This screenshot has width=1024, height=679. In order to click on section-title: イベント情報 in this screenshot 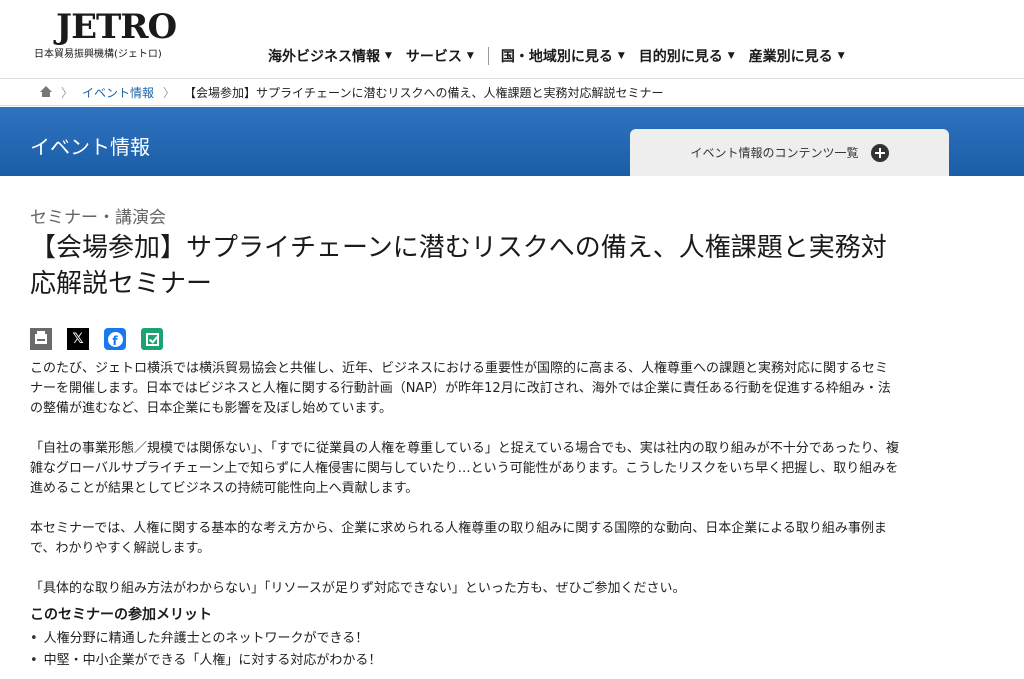, I will do `click(90, 147)`.